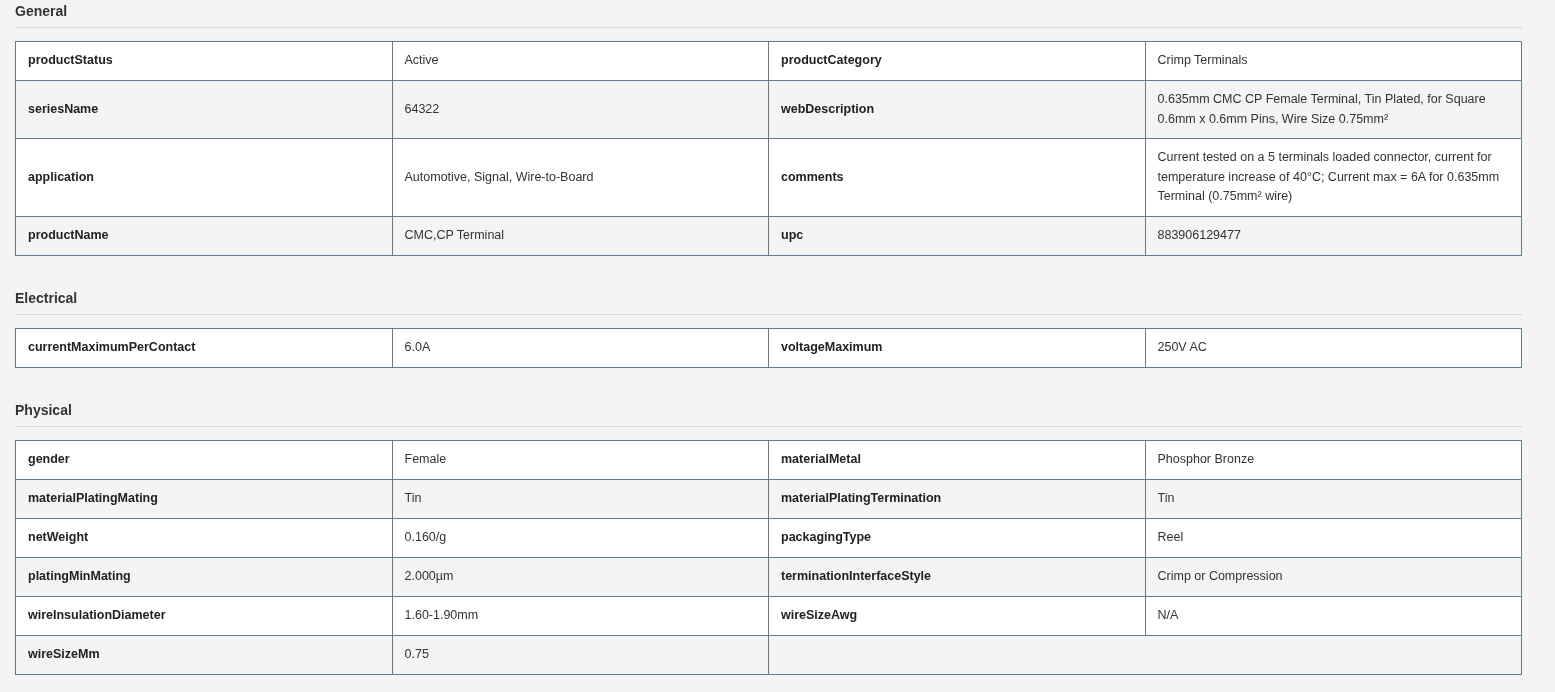  I want to click on property-value: 0.75, so click(580, 654).